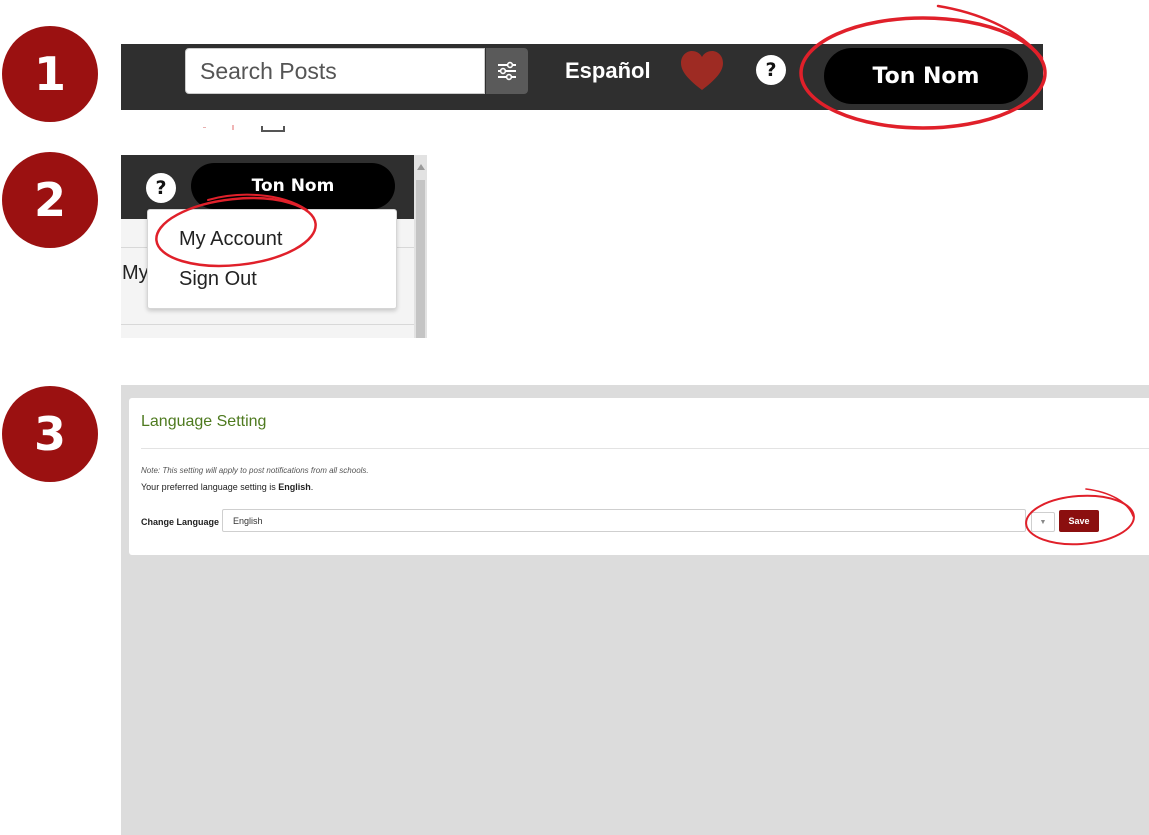 The height and width of the screenshot is (835, 1149). What do you see at coordinates (135, 273) in the screenshot?
I see `background-tab-label: My` at bounding box center [135, 273].